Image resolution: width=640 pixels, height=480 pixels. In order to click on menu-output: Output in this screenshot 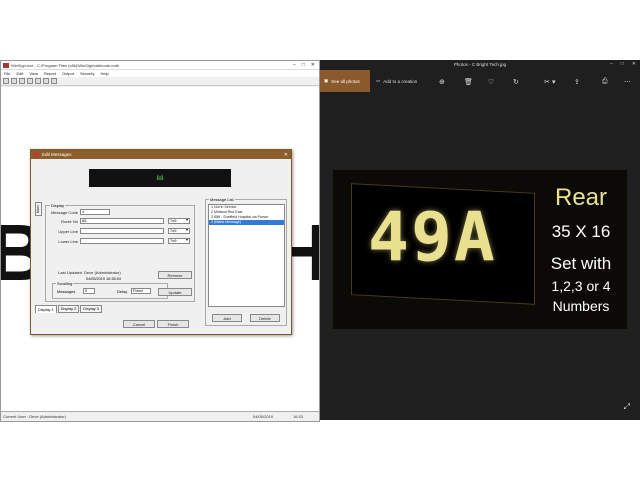, I will do `click(68, 73)`.